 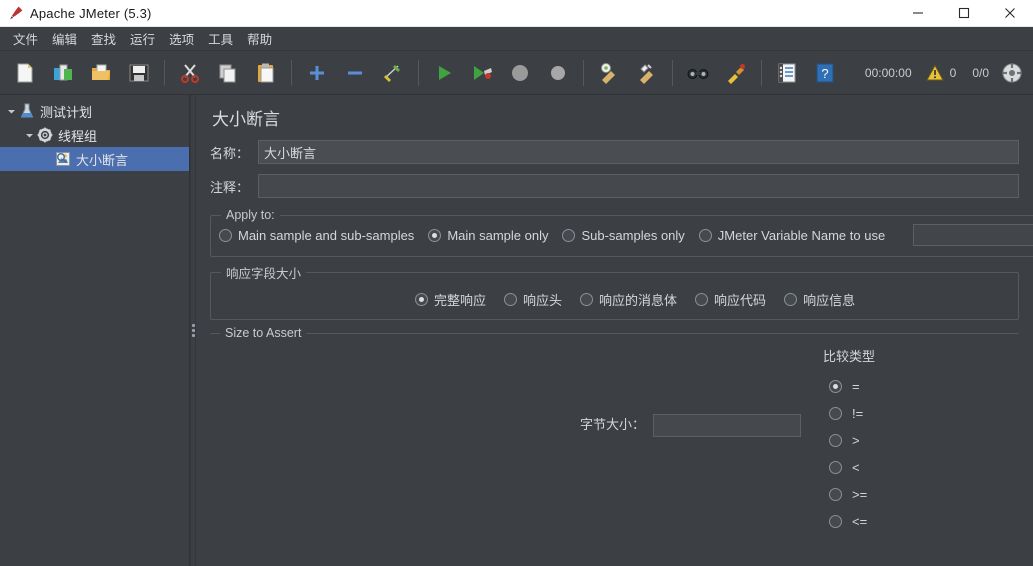 I want to click on radio-response-body: 响应的消息体, so click(x=628, y=299).